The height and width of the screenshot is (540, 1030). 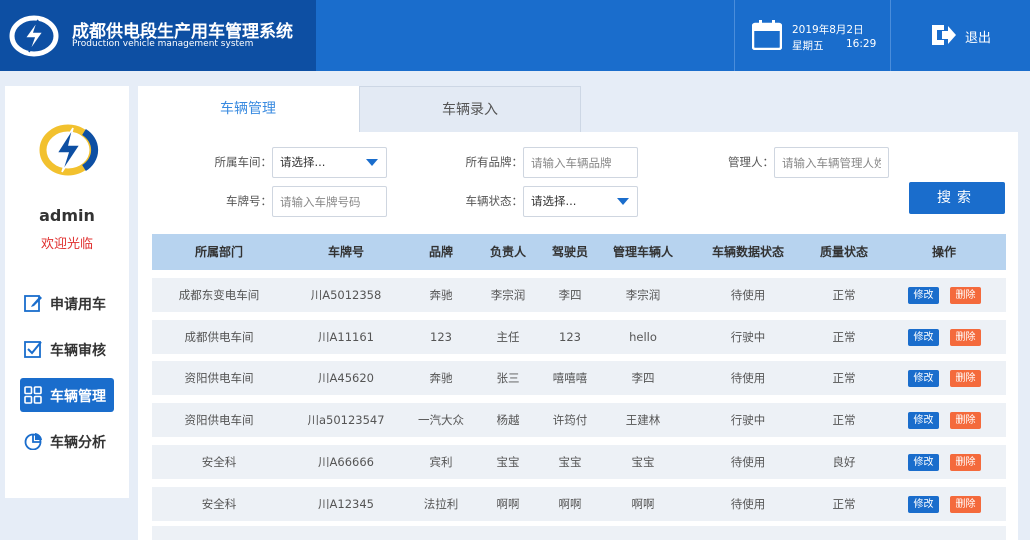 What do you see at coordinates (579, 252) in the screenshot?
I see `table-header: 所属部门 车牌号 品牌 负责人 驾驶员 管理车辆人 车辆数据状态 质量状态 操作` at bounding box center [579, 252].